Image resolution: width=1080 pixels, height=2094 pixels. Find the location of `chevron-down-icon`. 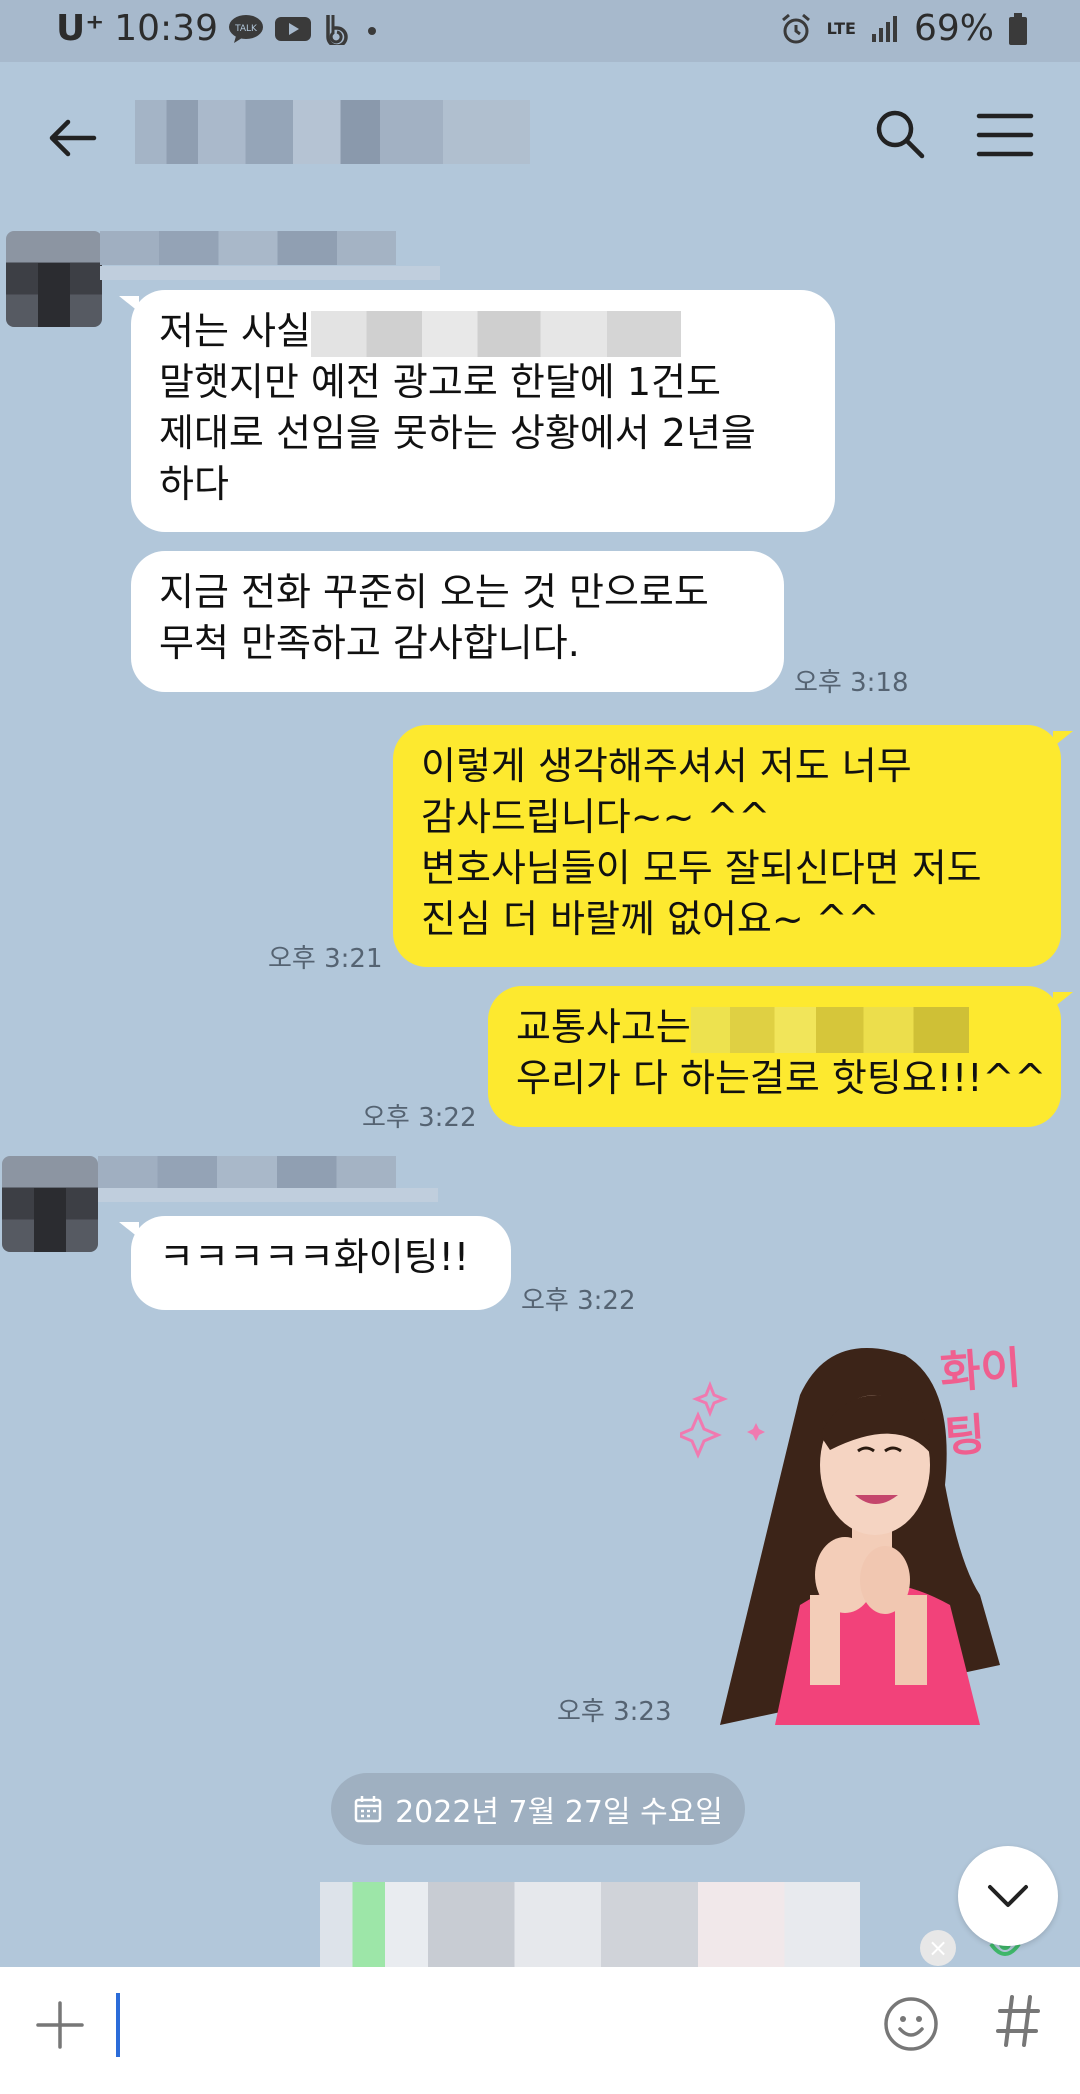

chevron-down-icon is located at coordinates (1008, 1896).